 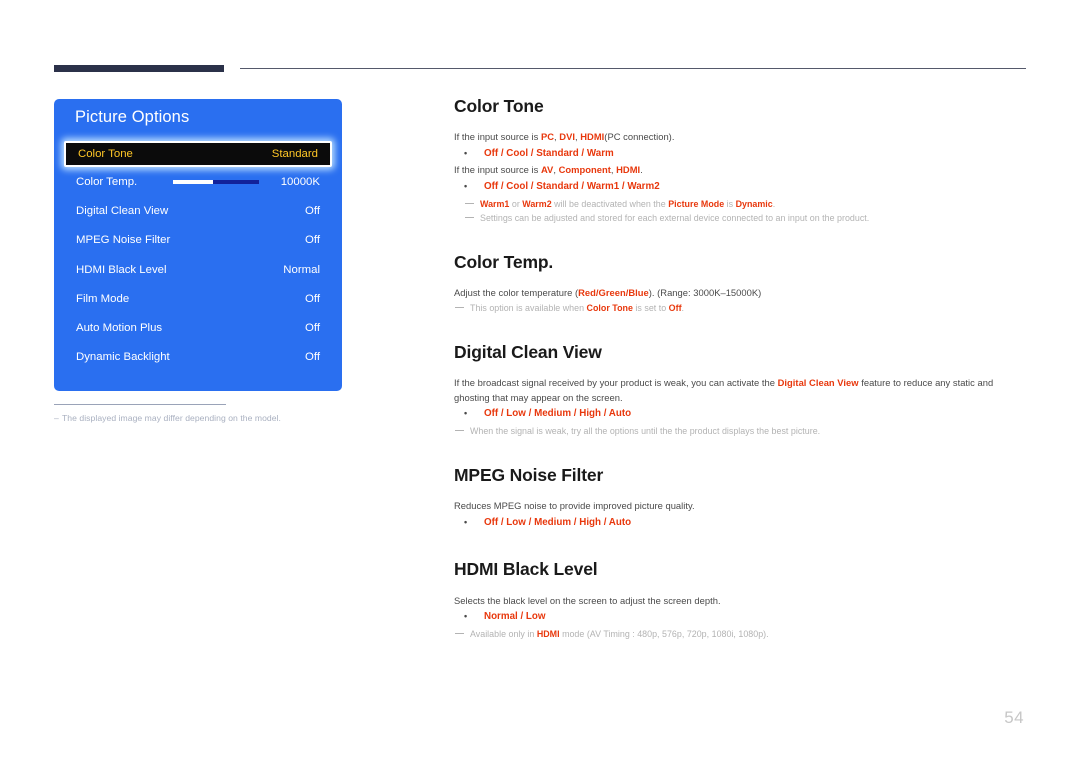 I want to click on slider-fill, so click(x=193, y=181).